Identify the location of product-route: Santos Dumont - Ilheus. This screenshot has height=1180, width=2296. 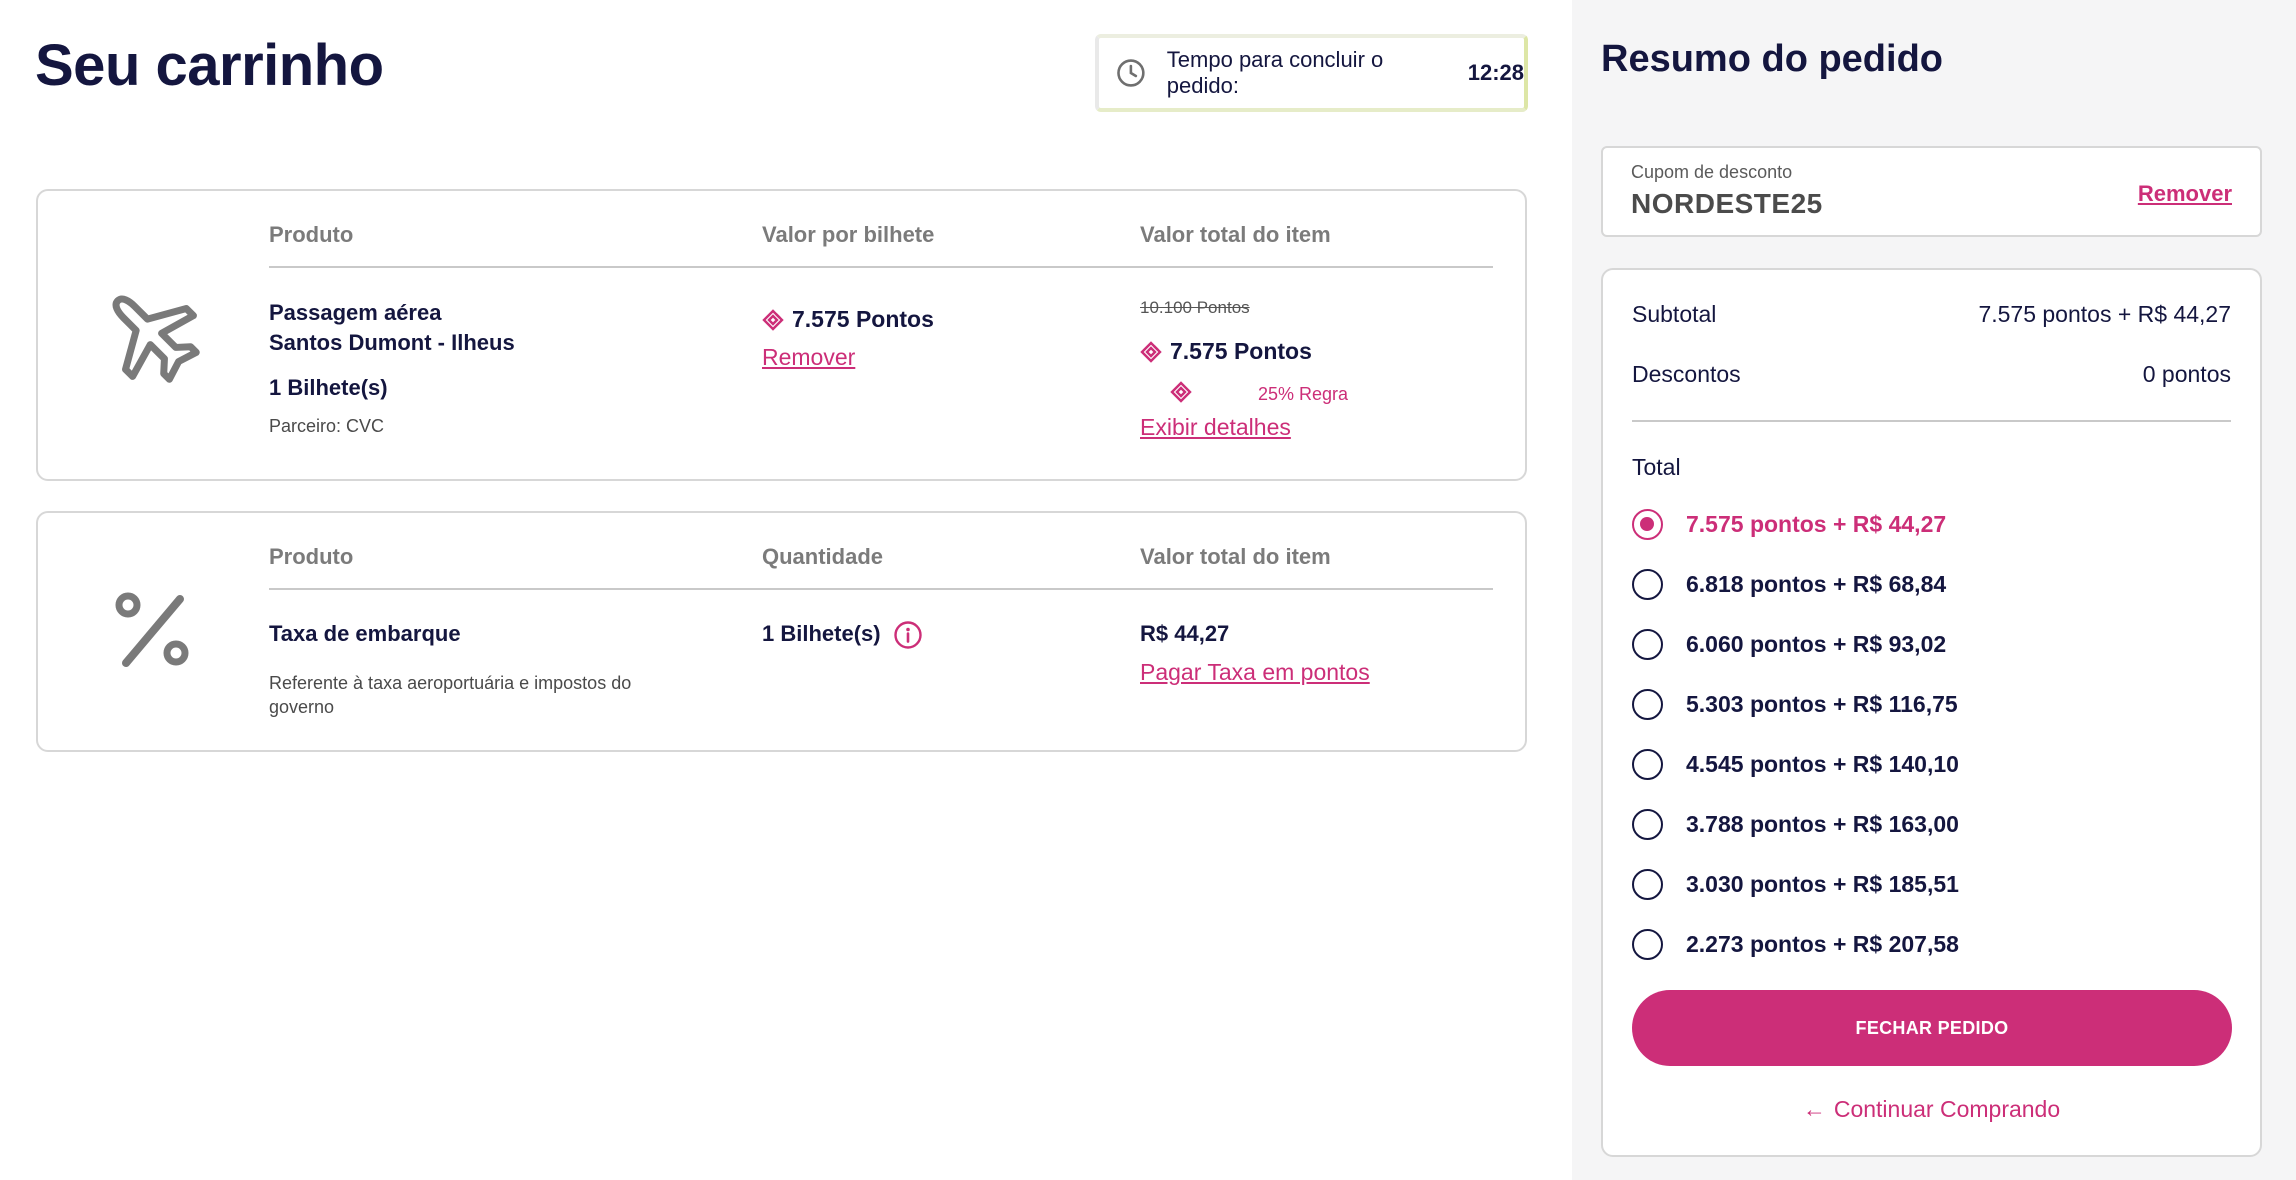
(392, 342).